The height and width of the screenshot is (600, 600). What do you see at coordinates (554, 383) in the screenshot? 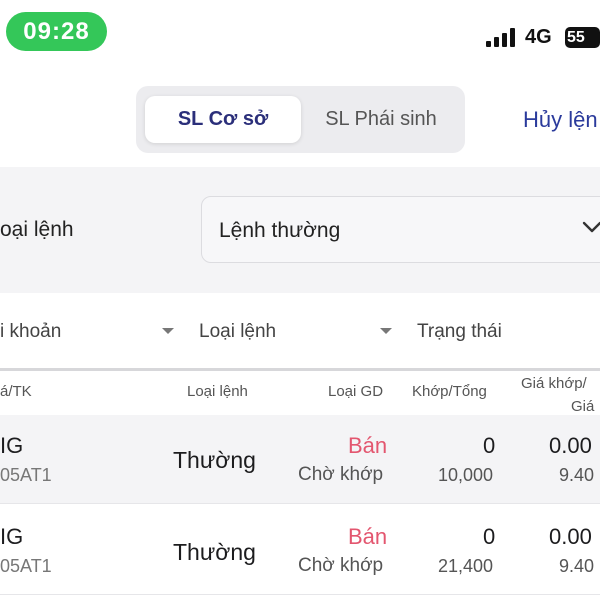
I see `header-match-price: Giá khớp/` at bounding box center [554, 383].